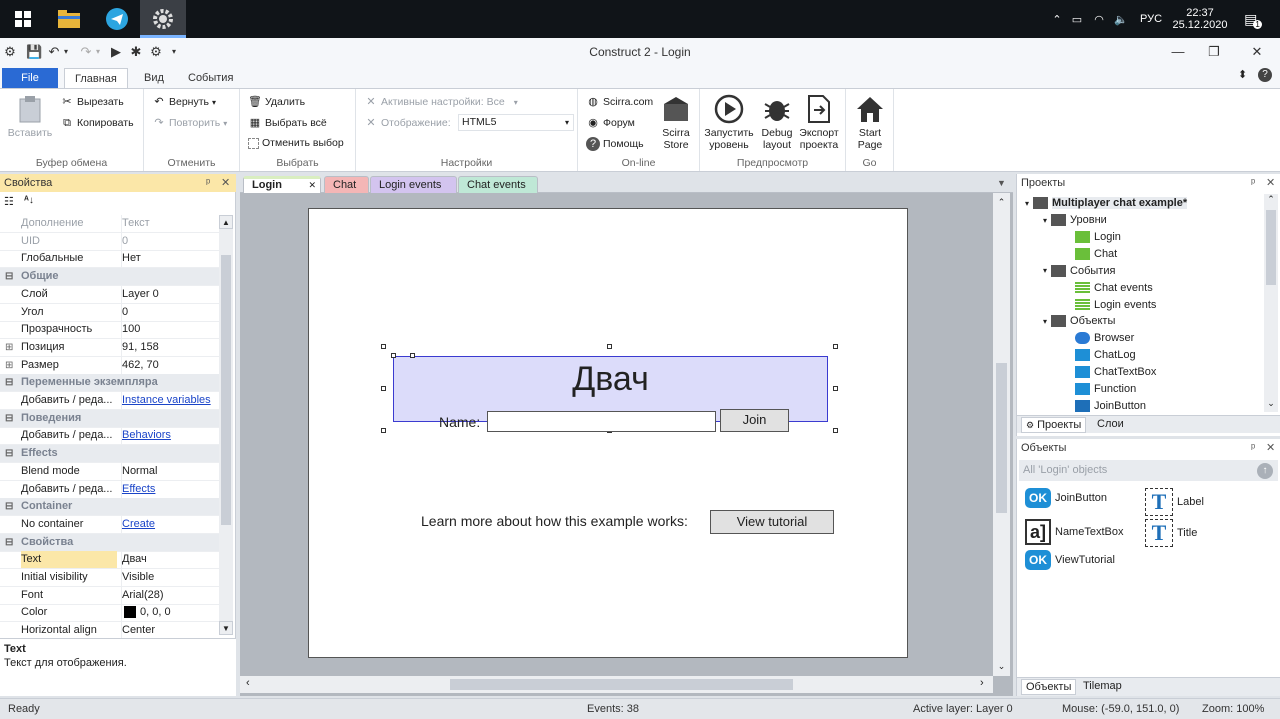 This screenshot has height=719, width=1280. What do you see at coordinates (184, 102) in the screenshot?
I see `undo-button: ↶ Вернуть ▾` at bounding box center [184, 102].